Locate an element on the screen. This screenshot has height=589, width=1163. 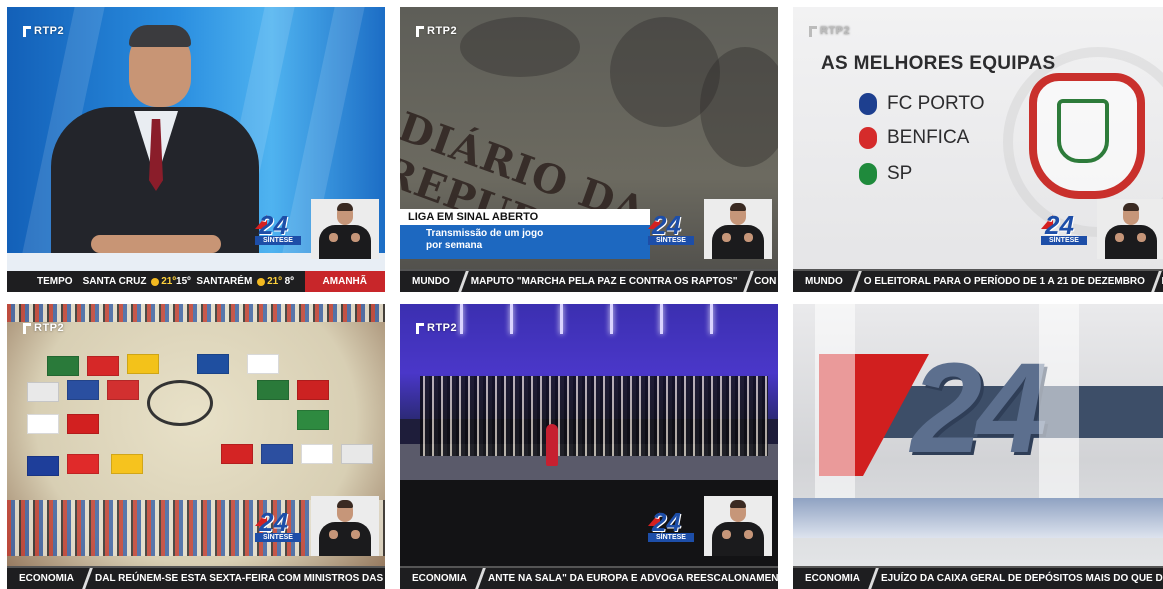
soloist is located at coordinates (552, 445).